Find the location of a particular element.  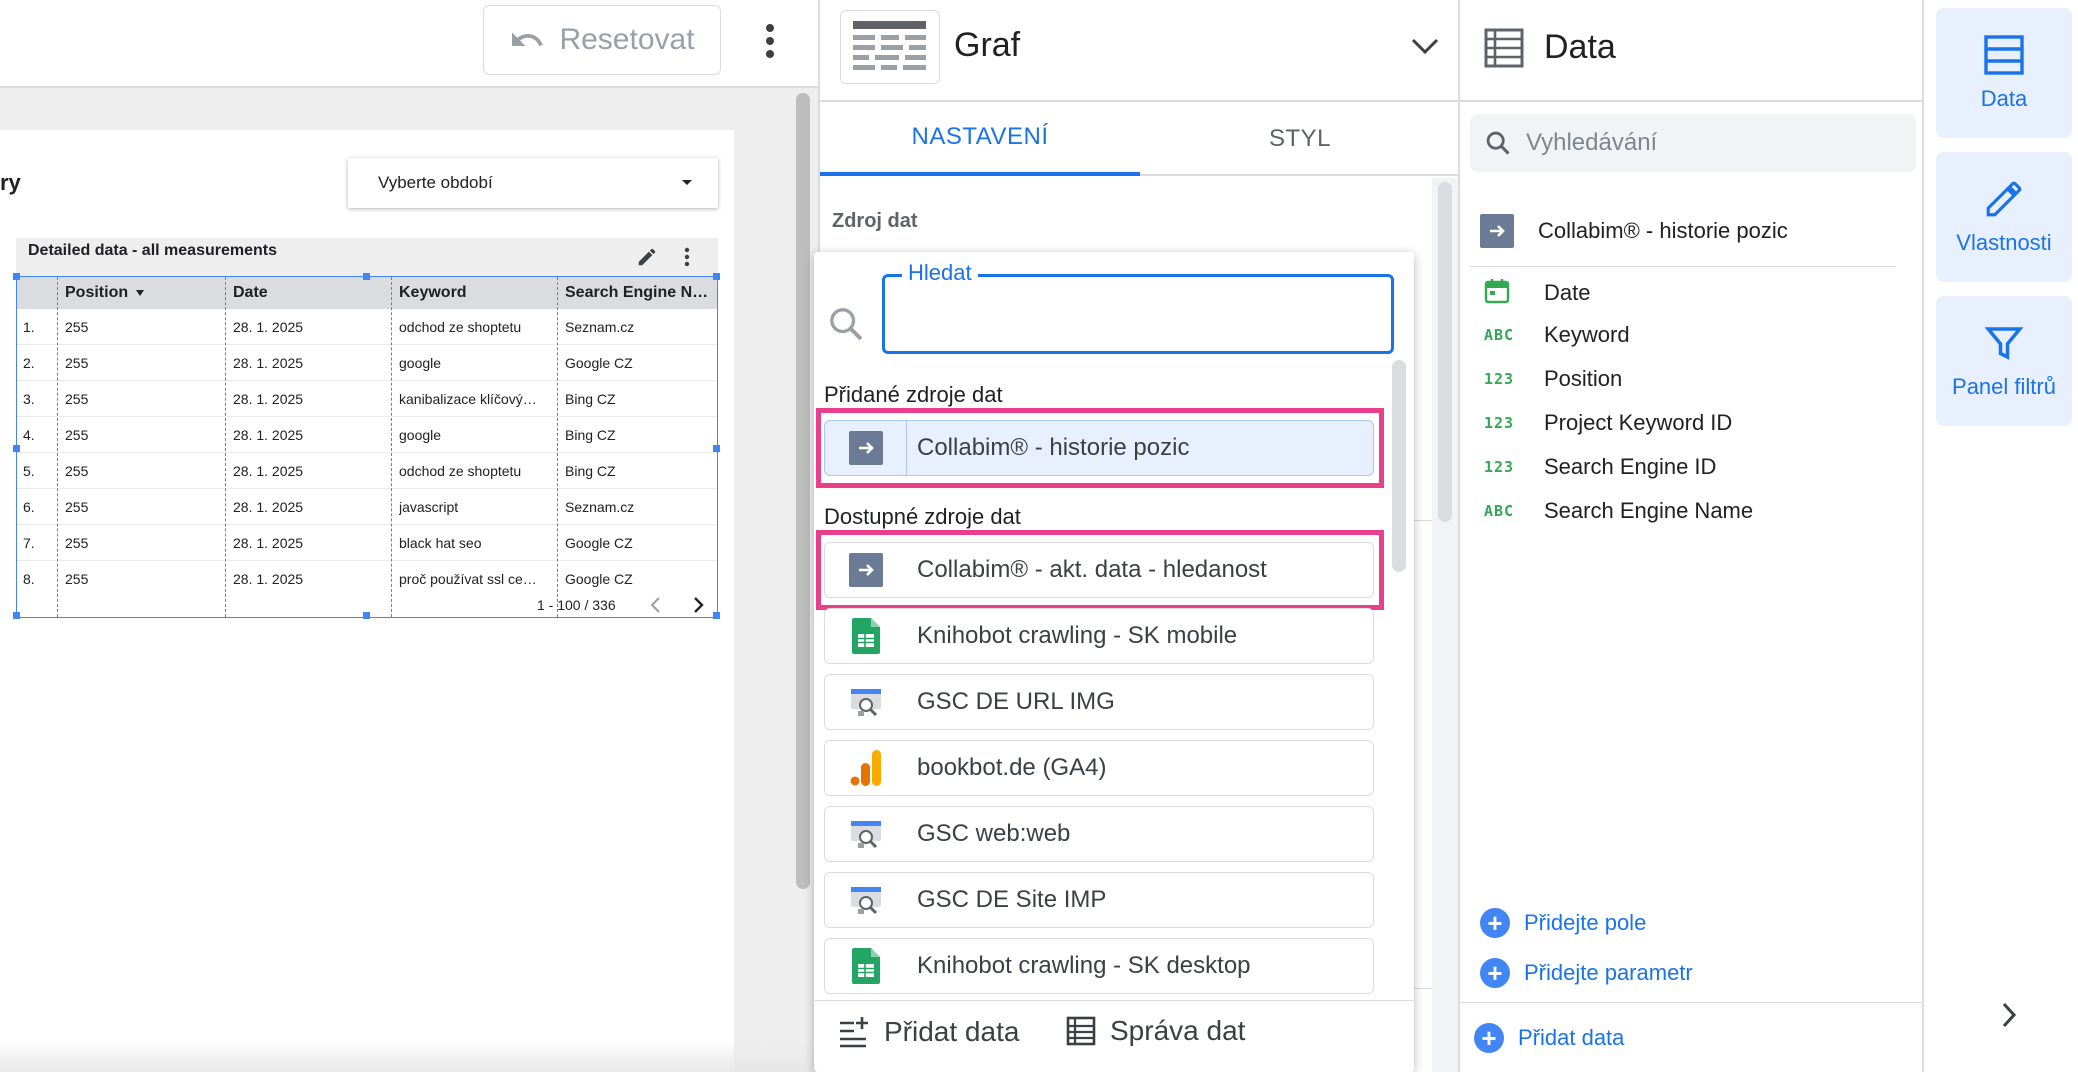

rail-button-properties: Vlastnosti is located at coordinates (2004, 217).